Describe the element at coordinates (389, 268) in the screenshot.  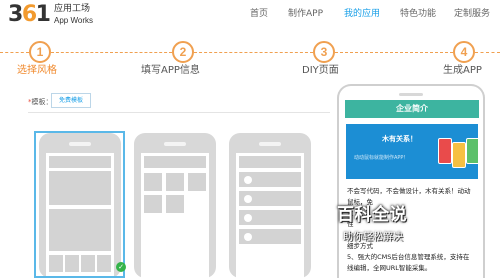
I see `preview-body-line: 线编辑，全网URL智能采集。` at that location.